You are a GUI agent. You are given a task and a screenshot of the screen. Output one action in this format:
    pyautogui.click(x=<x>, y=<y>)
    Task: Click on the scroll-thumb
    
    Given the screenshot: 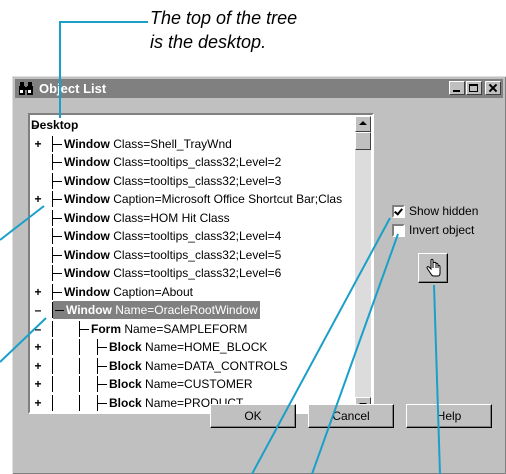 What is the action you would take?
    pyautogui.click(x=363, y=141)
    